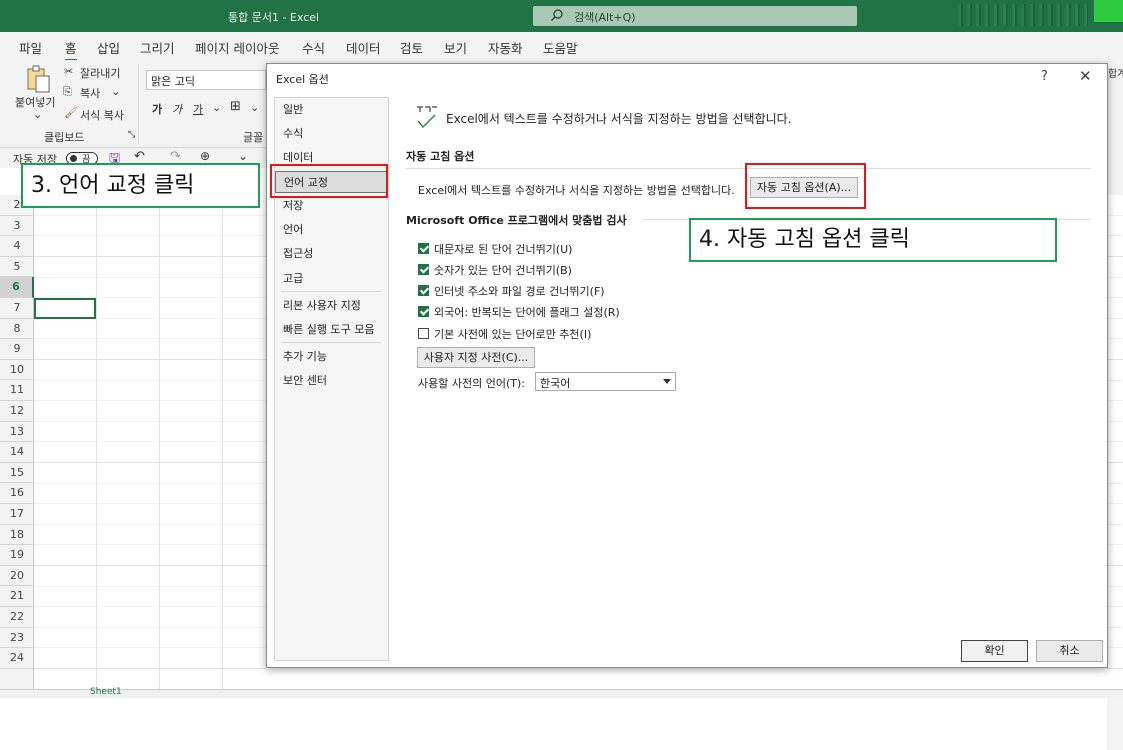 The width and height of the screenshot is (1123, 750). Describe the element at coordinates (17, 390) in the screenshot. I see `row-header: 11` at that location.